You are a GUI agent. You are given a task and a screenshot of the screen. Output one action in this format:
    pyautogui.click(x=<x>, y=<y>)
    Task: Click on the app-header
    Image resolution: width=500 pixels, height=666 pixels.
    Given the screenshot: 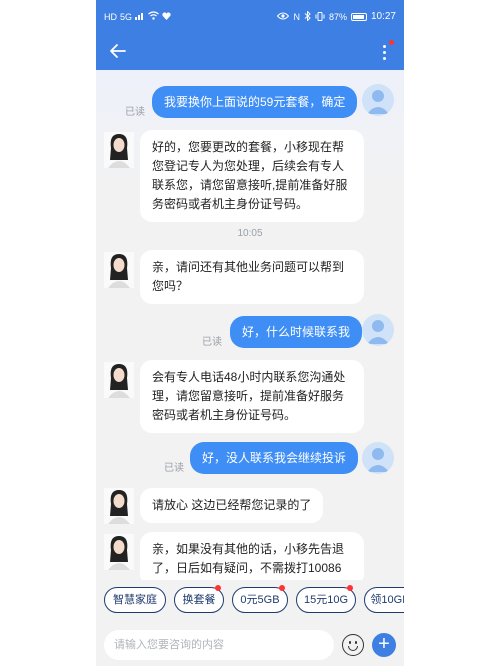 What is the action you would take?
    pyautogui.click(x=250, y=52)
    